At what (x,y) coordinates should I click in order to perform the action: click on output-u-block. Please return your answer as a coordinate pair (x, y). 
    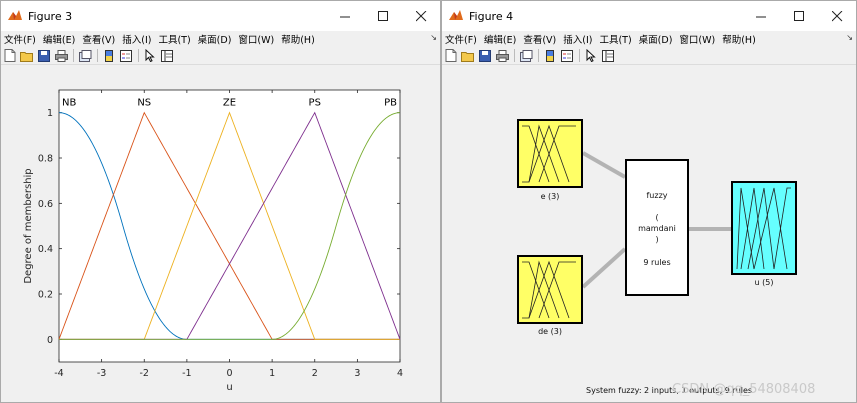
    Looking at the image, I should click on (764, 228).